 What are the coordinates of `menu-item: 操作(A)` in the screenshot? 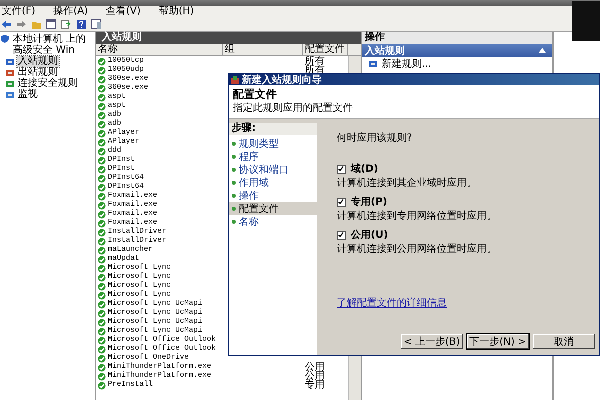 It's located at (71, 12).